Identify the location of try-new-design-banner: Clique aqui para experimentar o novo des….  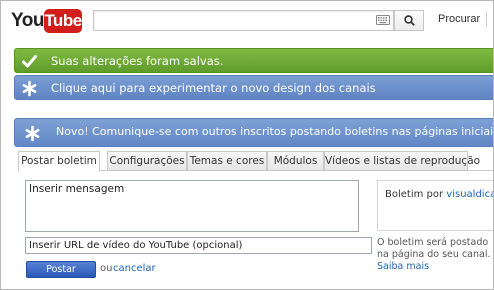
(253, 87).